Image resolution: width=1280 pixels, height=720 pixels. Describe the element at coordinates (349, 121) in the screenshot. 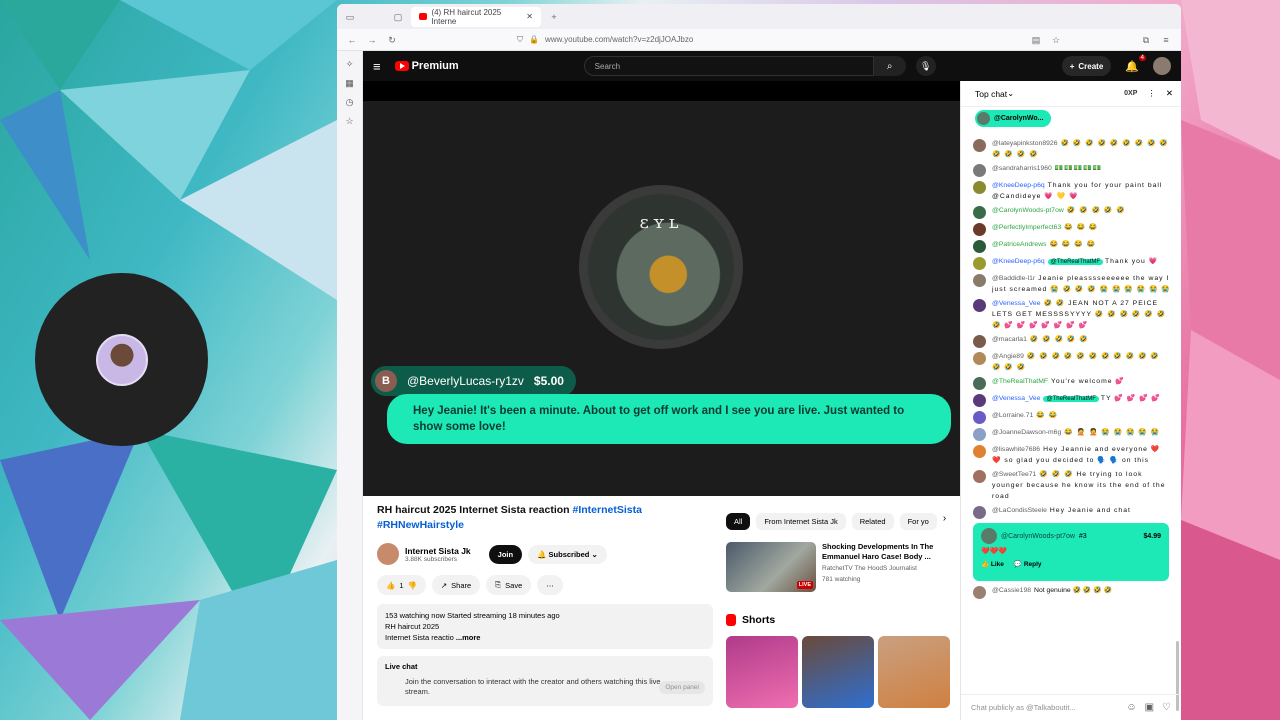

I see `bookmarks-icon: ☆` at that location.